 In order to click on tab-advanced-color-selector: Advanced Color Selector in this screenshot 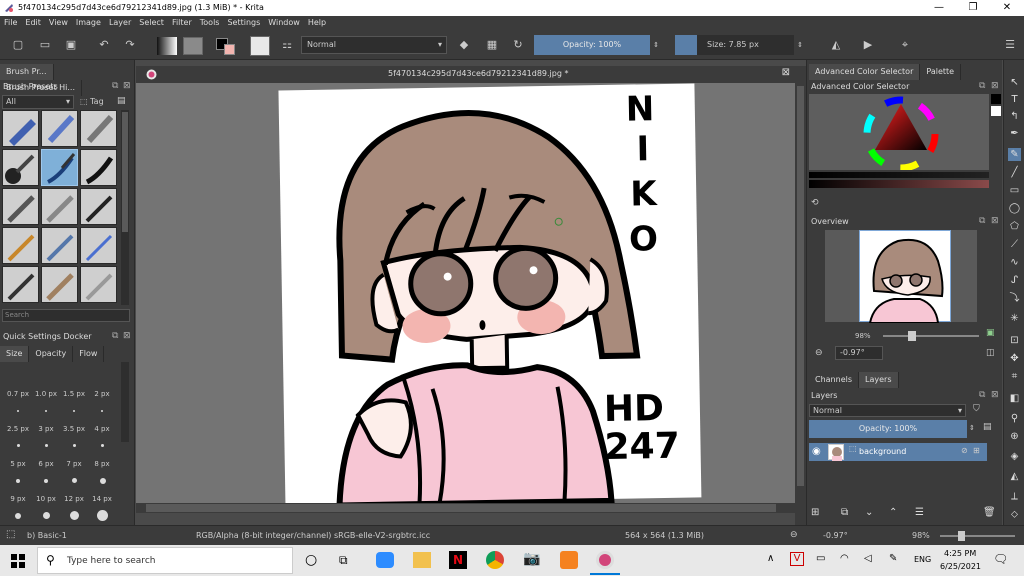, I will do `click(865, 72)`.